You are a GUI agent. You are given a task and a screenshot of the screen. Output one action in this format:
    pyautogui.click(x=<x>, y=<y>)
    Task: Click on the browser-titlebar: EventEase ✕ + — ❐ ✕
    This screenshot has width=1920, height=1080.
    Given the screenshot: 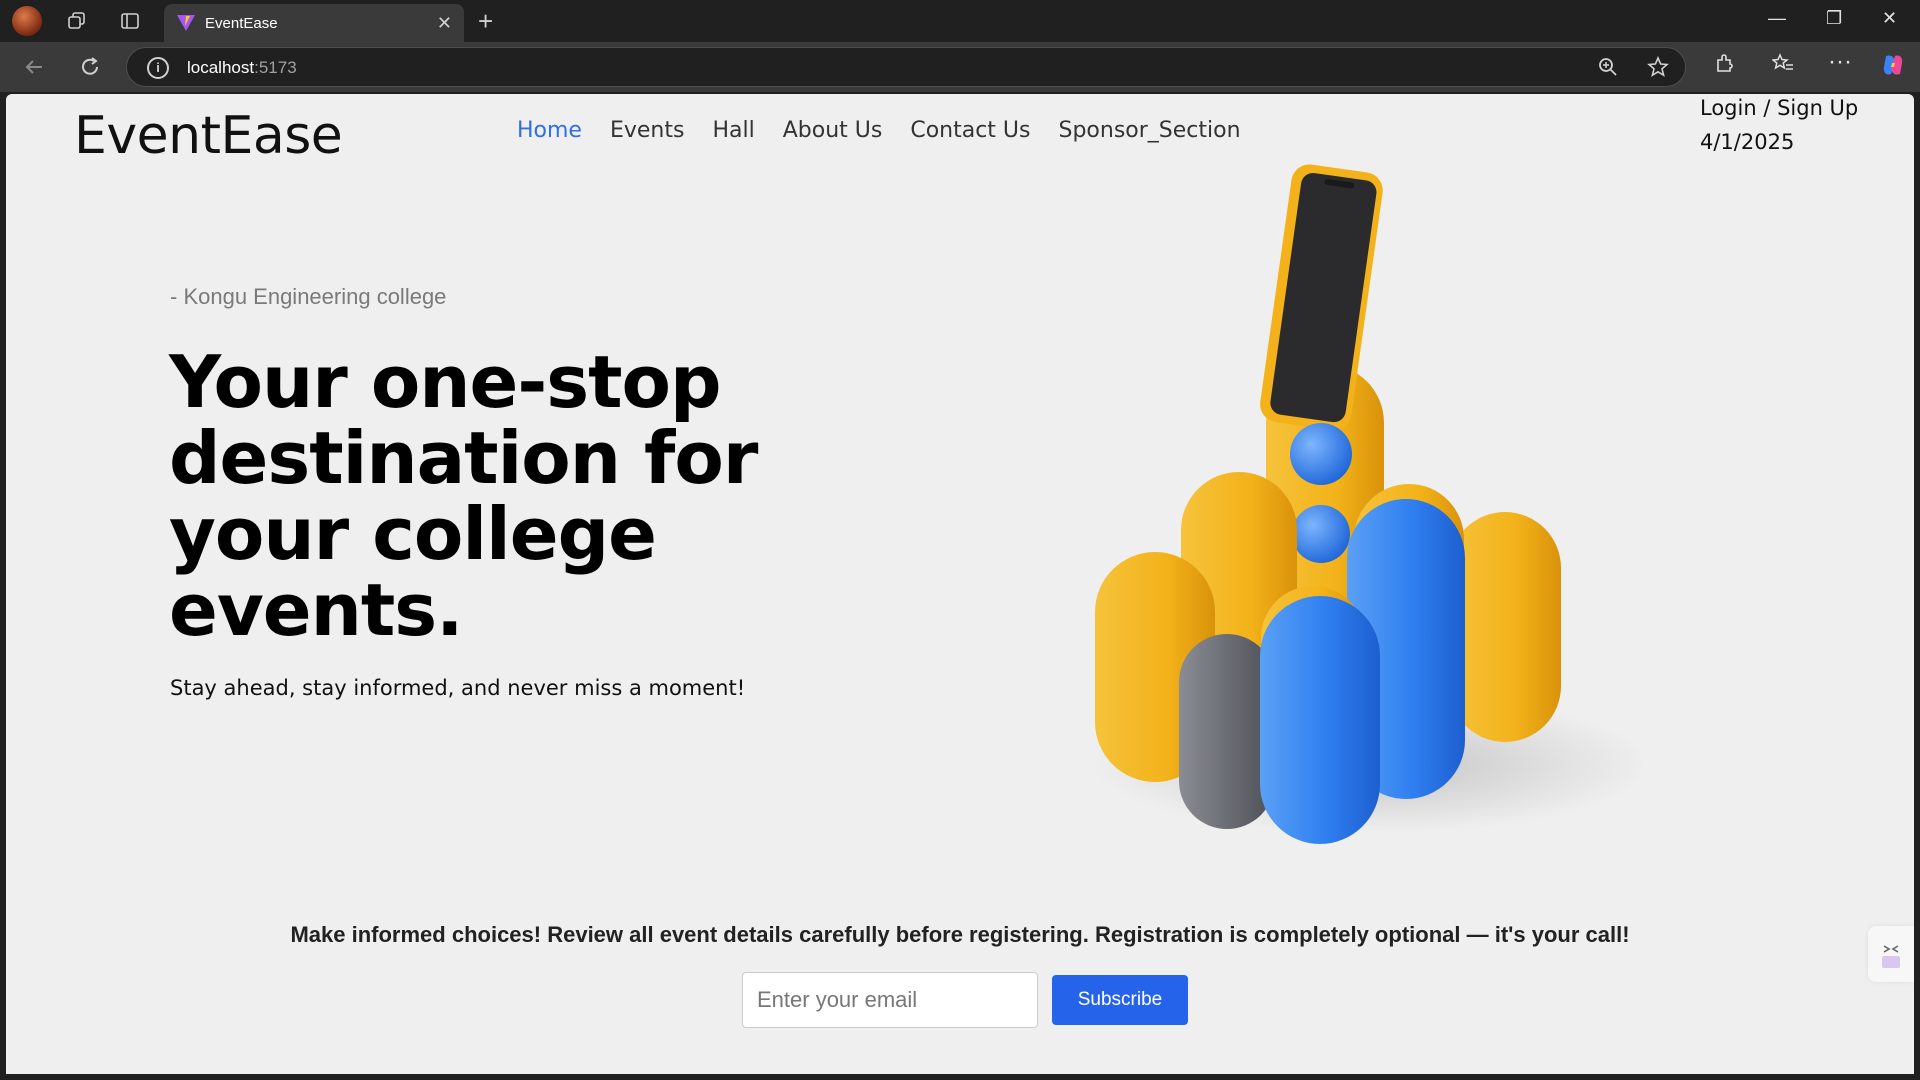 What is the action you would take?
    pyautogui.click(x=960, y=21)
    